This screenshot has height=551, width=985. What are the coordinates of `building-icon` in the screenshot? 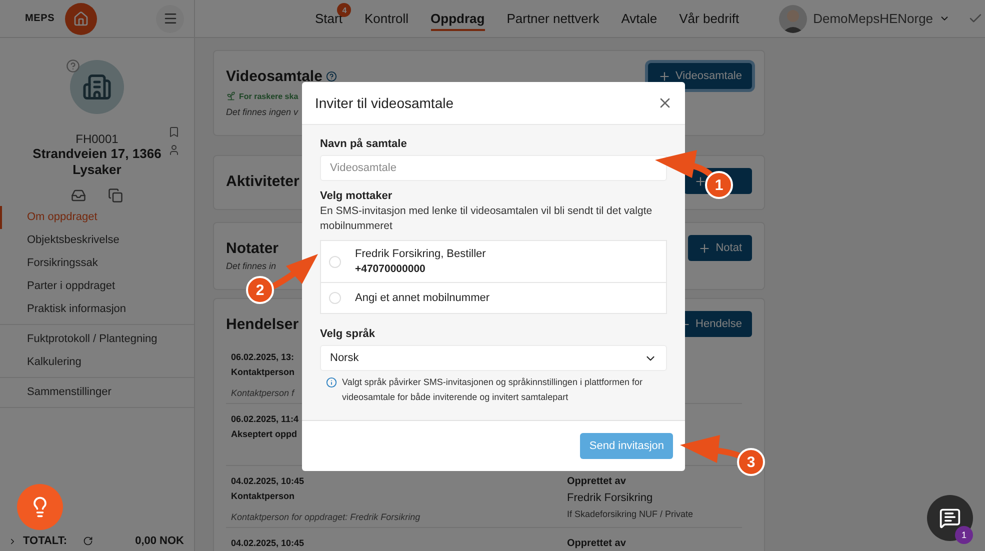 It's located at (97, 87).